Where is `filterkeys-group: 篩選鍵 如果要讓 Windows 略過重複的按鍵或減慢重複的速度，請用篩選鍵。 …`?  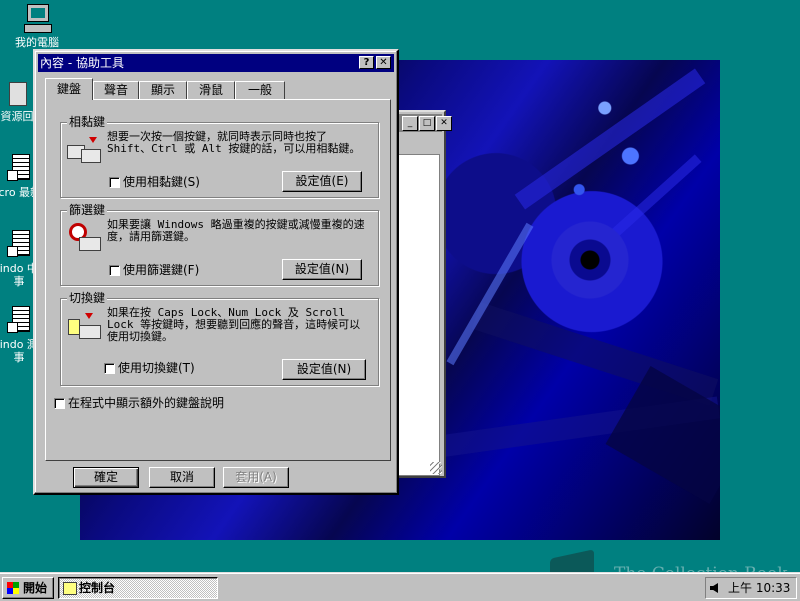 filterkeys-group: 篩選鍵 如果要讓 Windows 略過重複的按鍵或減慢重複的速度，請用篩選鍵。 … is located at coordinates (219, 244).